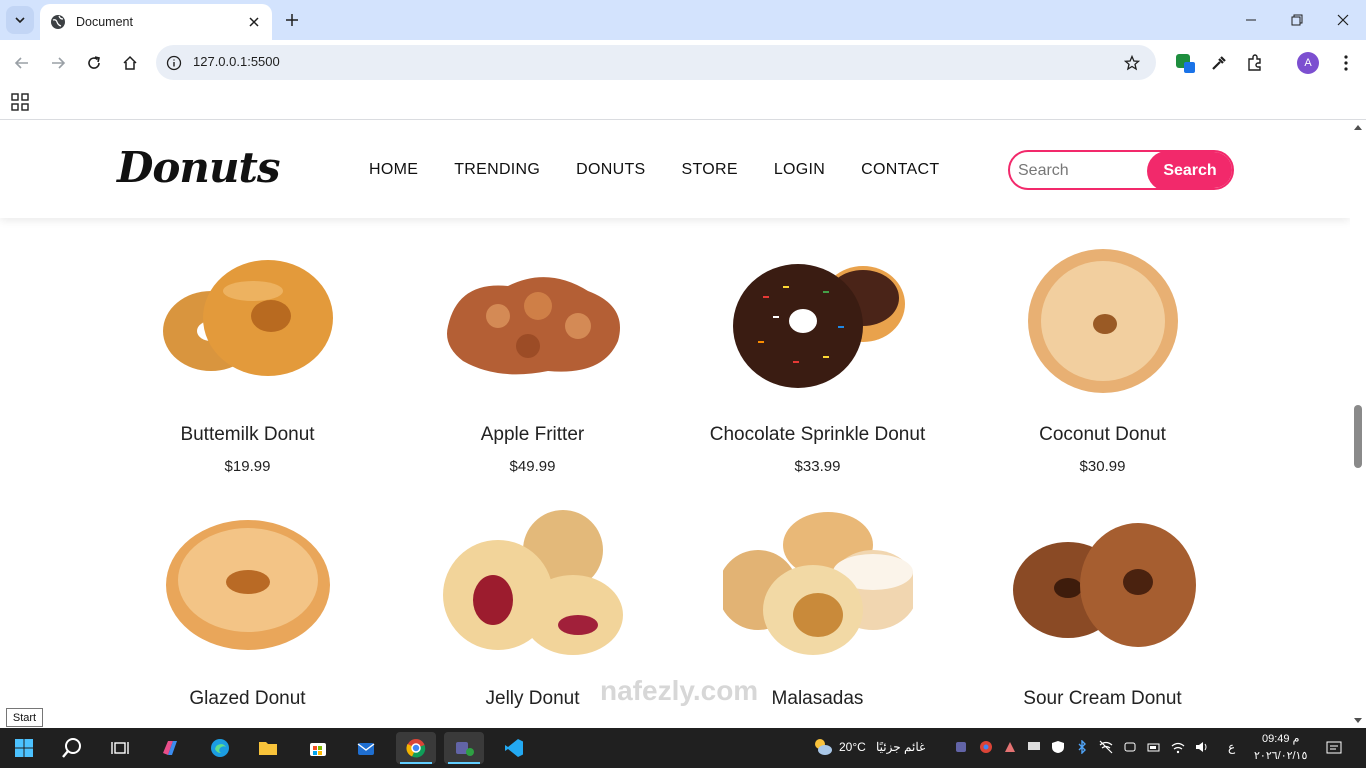 The height and width of the screenshot is (768, 1366). Describe the element at coordinates (248, 321) in the screenshot. I see `buttermilk-donut-image` at that location.